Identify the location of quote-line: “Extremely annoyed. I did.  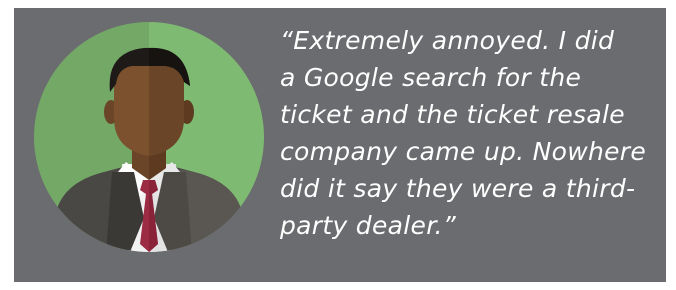
(447, 40).